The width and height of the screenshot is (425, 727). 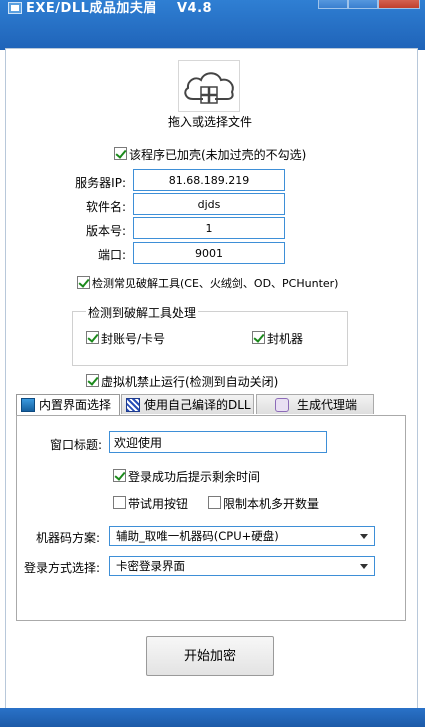 What do you see at coordinates (119, 8) in the screenshot?
I see `window-title: EXE/DLL成品加夫眉 V4.8` at bounding box center [119, 8].